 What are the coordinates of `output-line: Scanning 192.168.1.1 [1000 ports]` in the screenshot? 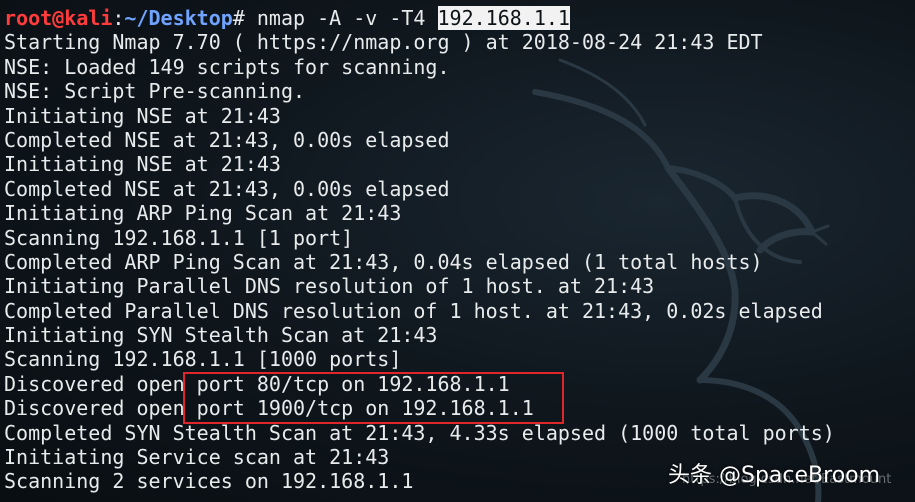 It's located at (203, 359).